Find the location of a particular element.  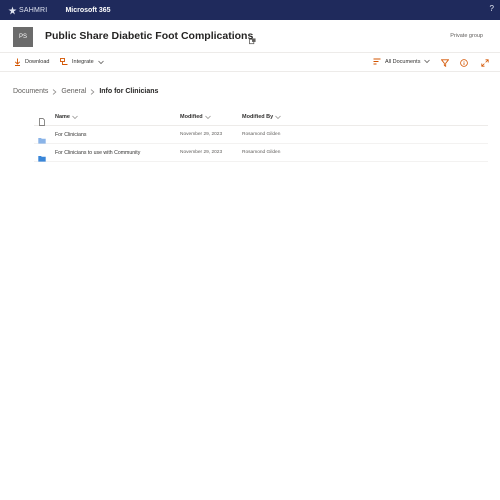

expand-button is located at coordinates (485, 63).